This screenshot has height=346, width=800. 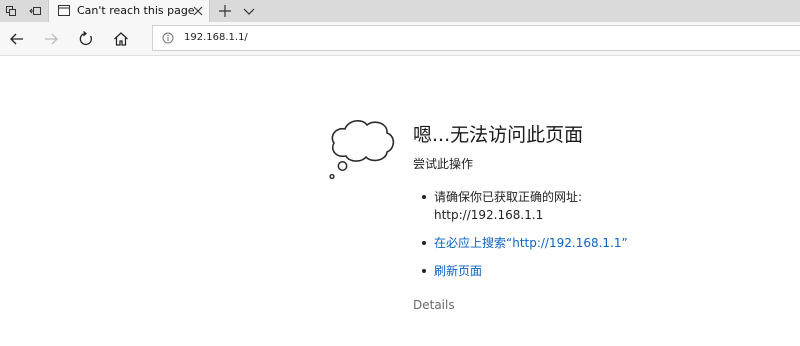 I want to click on restore-tabs-button, so click(x=35, y=11).